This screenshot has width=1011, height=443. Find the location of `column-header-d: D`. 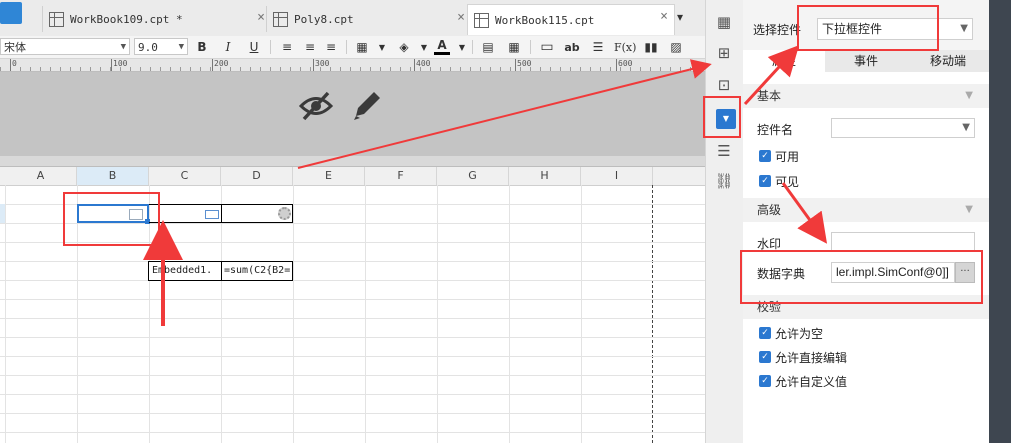

column-header-d: D is located at coordinates (257, 176).